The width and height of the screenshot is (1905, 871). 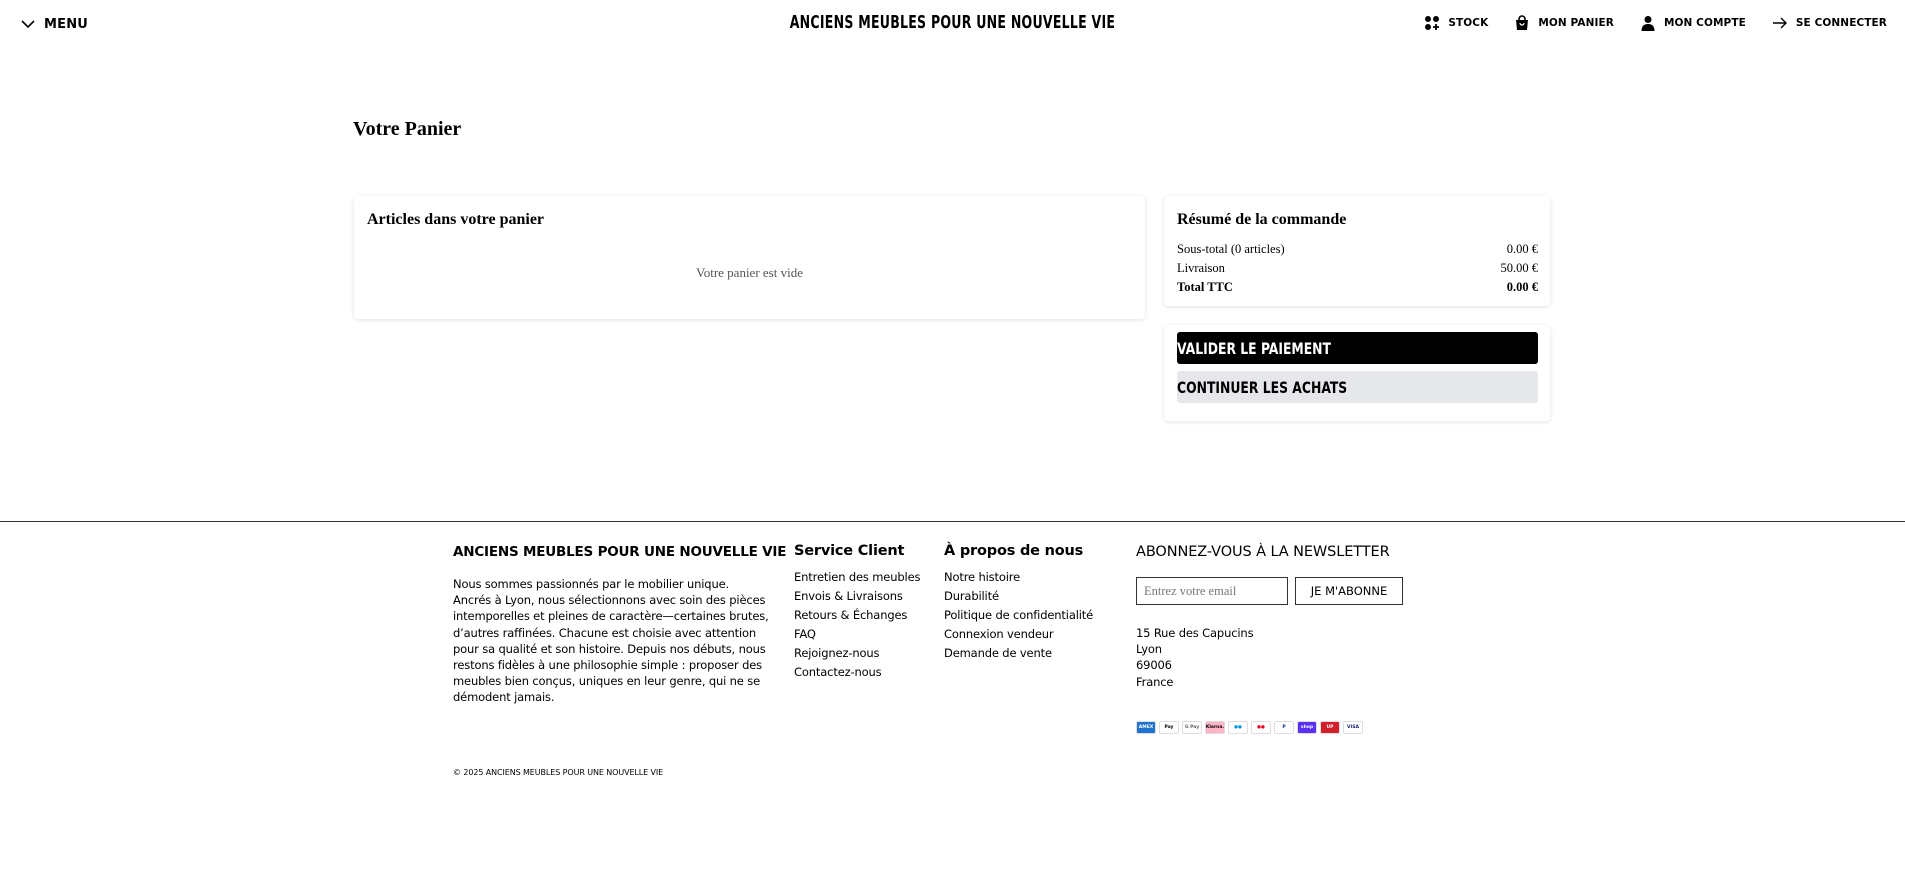 I want to click on header-nav: STOCK MON PANIER MON COMPTE SE CONNECTER, so click(x=1655, y=23).